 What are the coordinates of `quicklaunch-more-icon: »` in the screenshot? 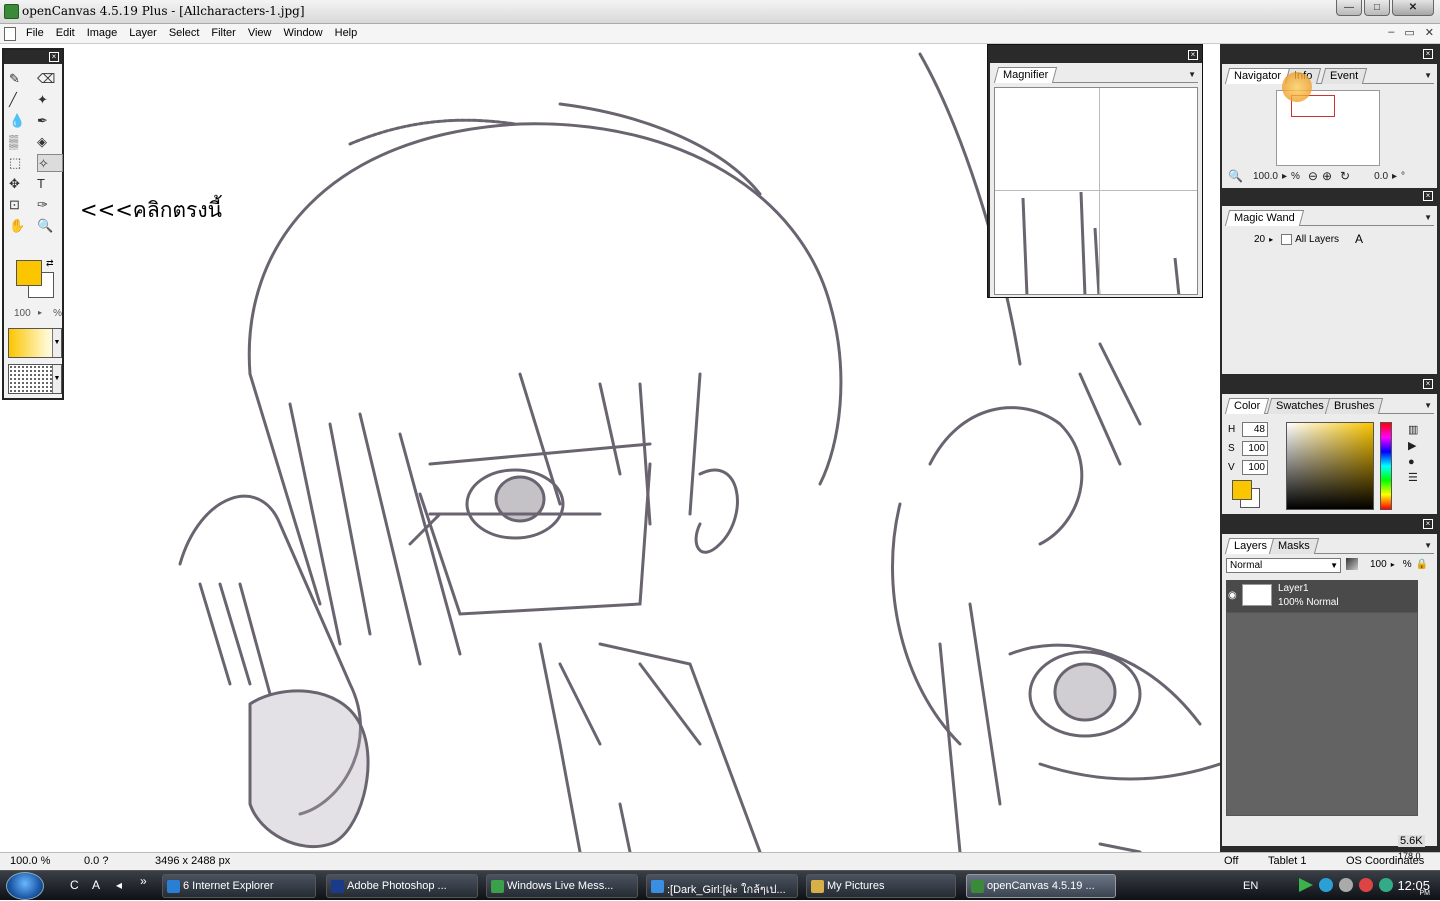 It's located at (143, 881).